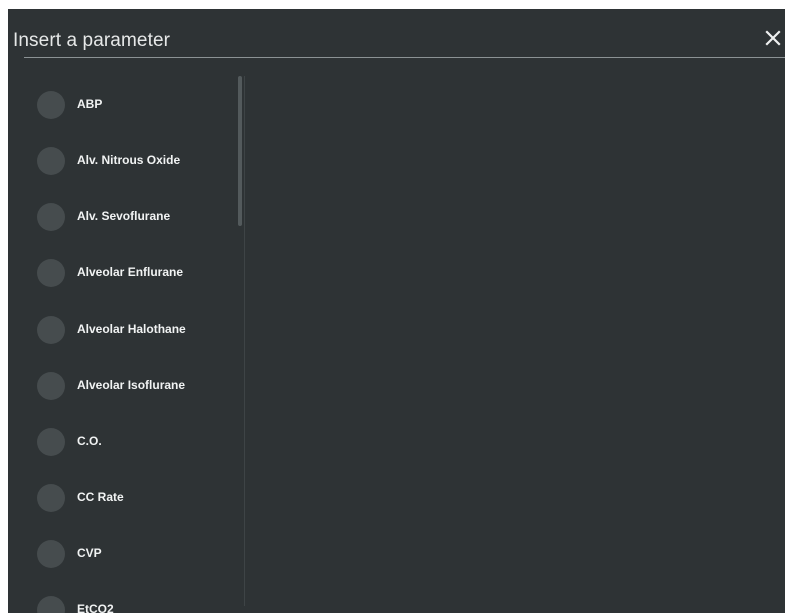  I want to click on parameter-item-alveolar-isoflurane: Alveolar Isoflurane, so click(132, 385).